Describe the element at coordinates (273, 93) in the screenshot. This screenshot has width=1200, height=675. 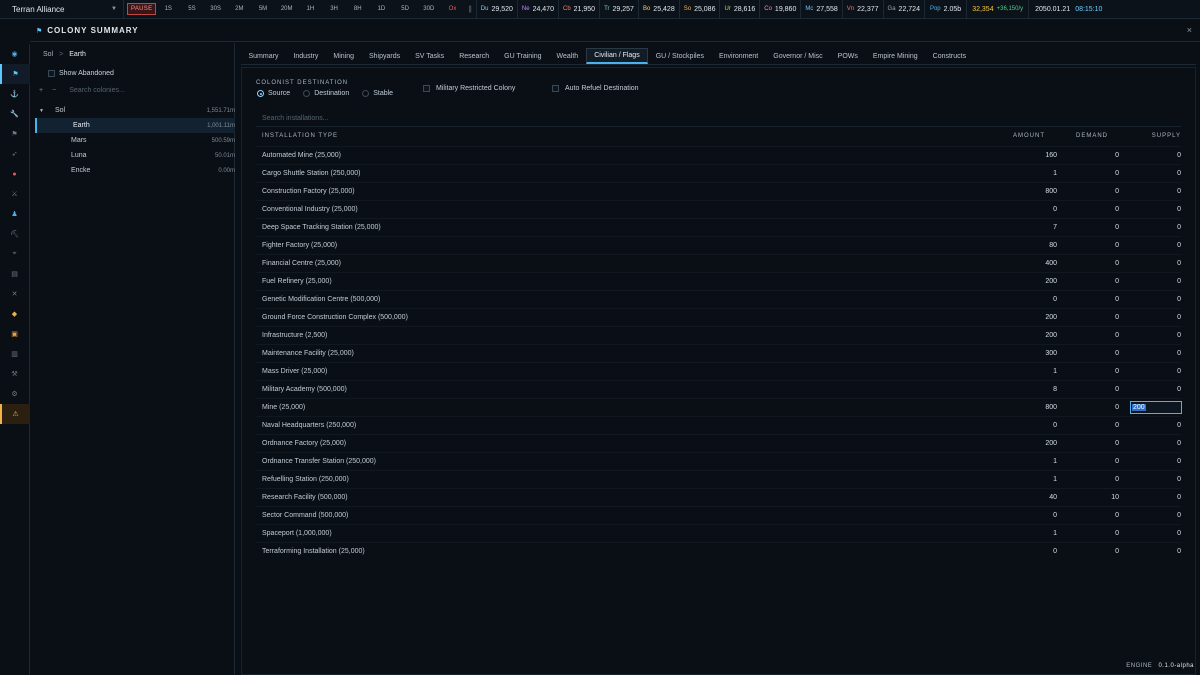
I see `colonist-source-option: Source` at that location.